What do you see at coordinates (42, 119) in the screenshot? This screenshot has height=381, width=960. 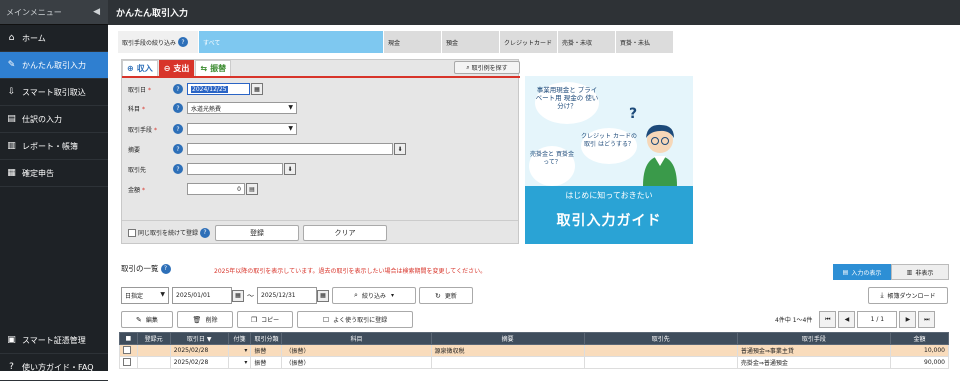 I see `sidebar-item-label: 仕訳の入力` at bounding box center [42, 119].